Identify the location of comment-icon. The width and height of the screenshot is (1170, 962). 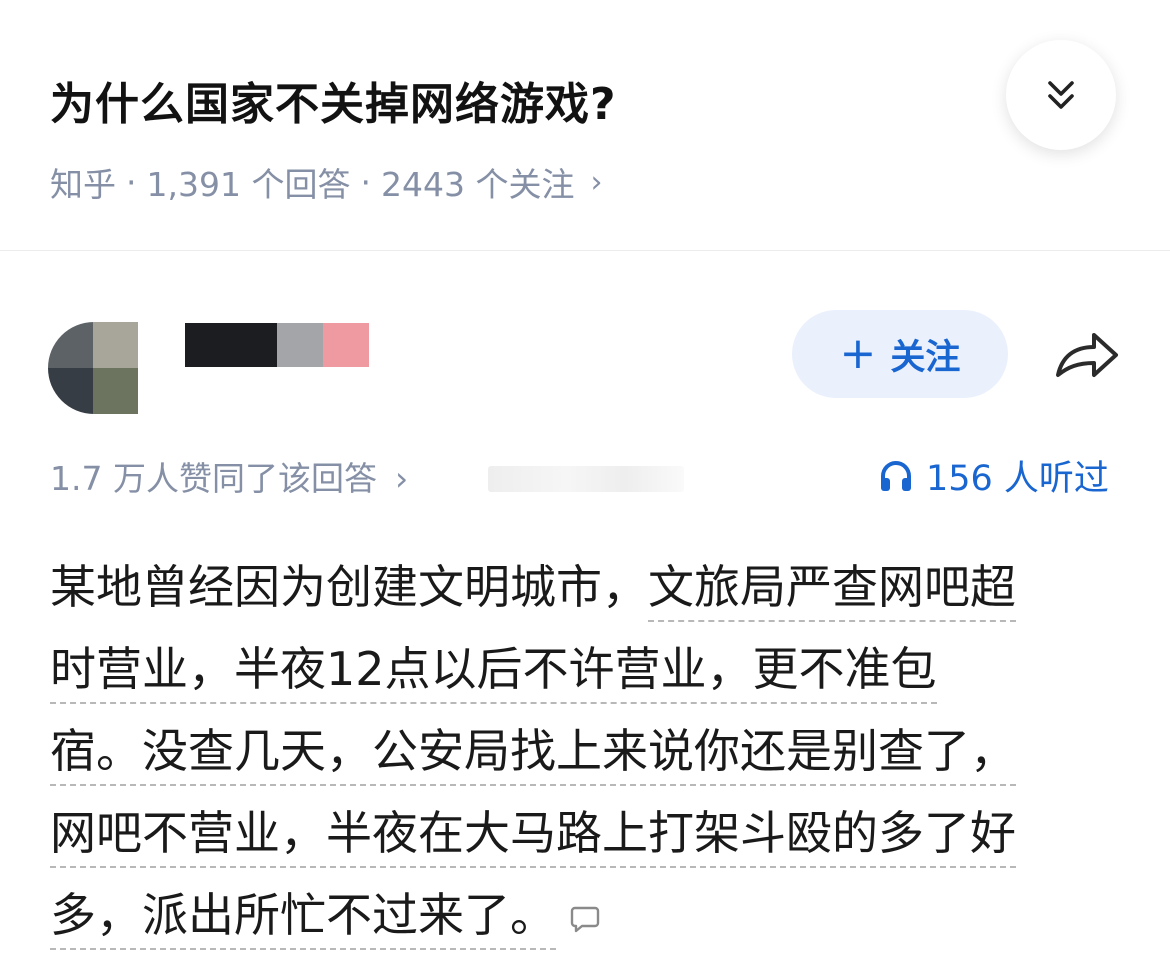
(585, 919).